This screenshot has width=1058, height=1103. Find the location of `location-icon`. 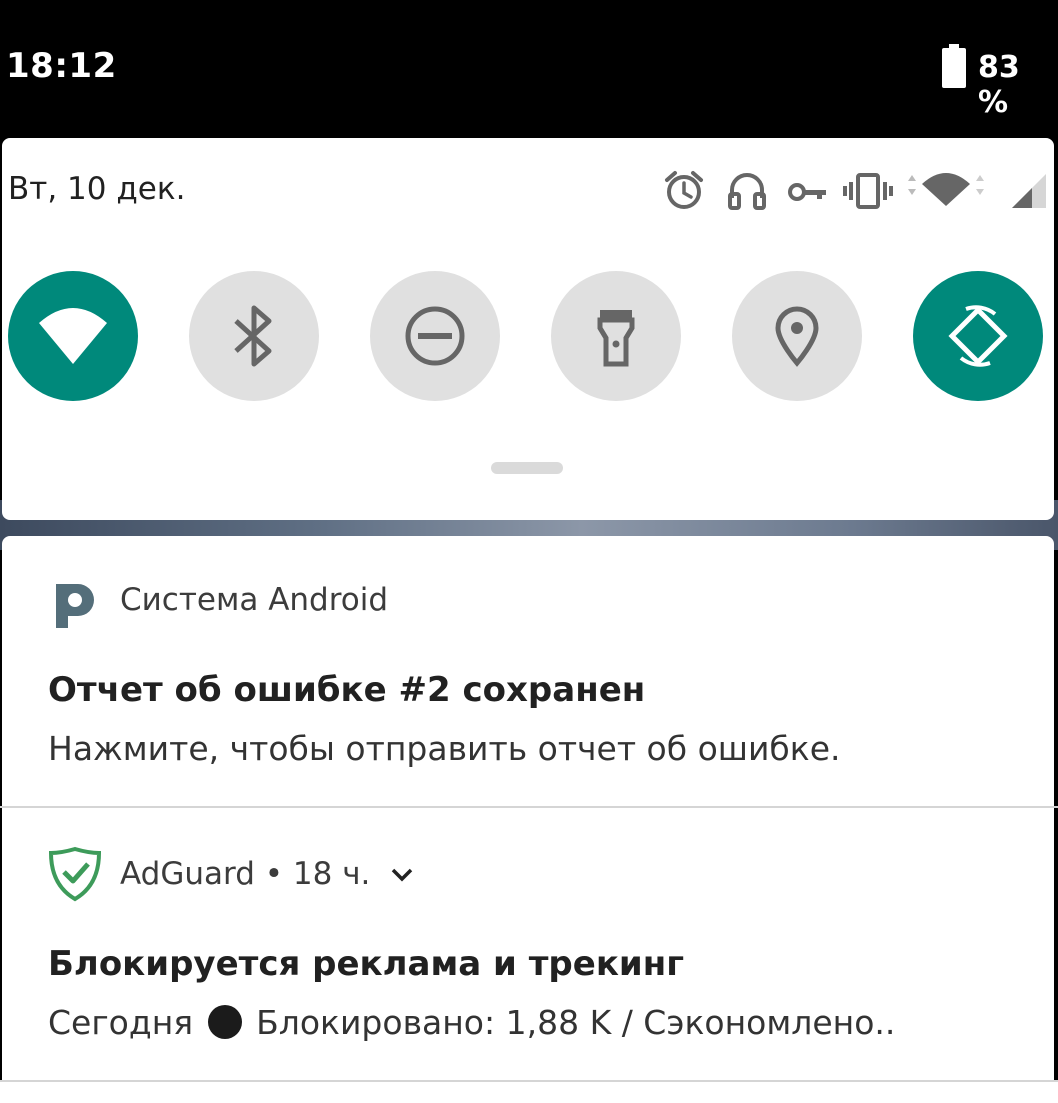

location-icon is located at coordinates (797, 336).